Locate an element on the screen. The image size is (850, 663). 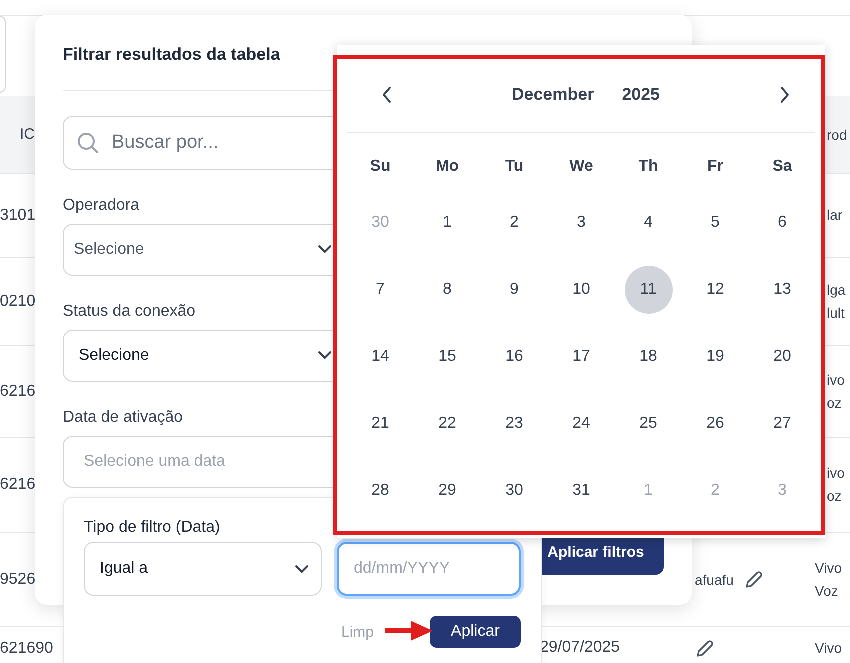
calendar-day: 19 is located at coordinates (716, 356).